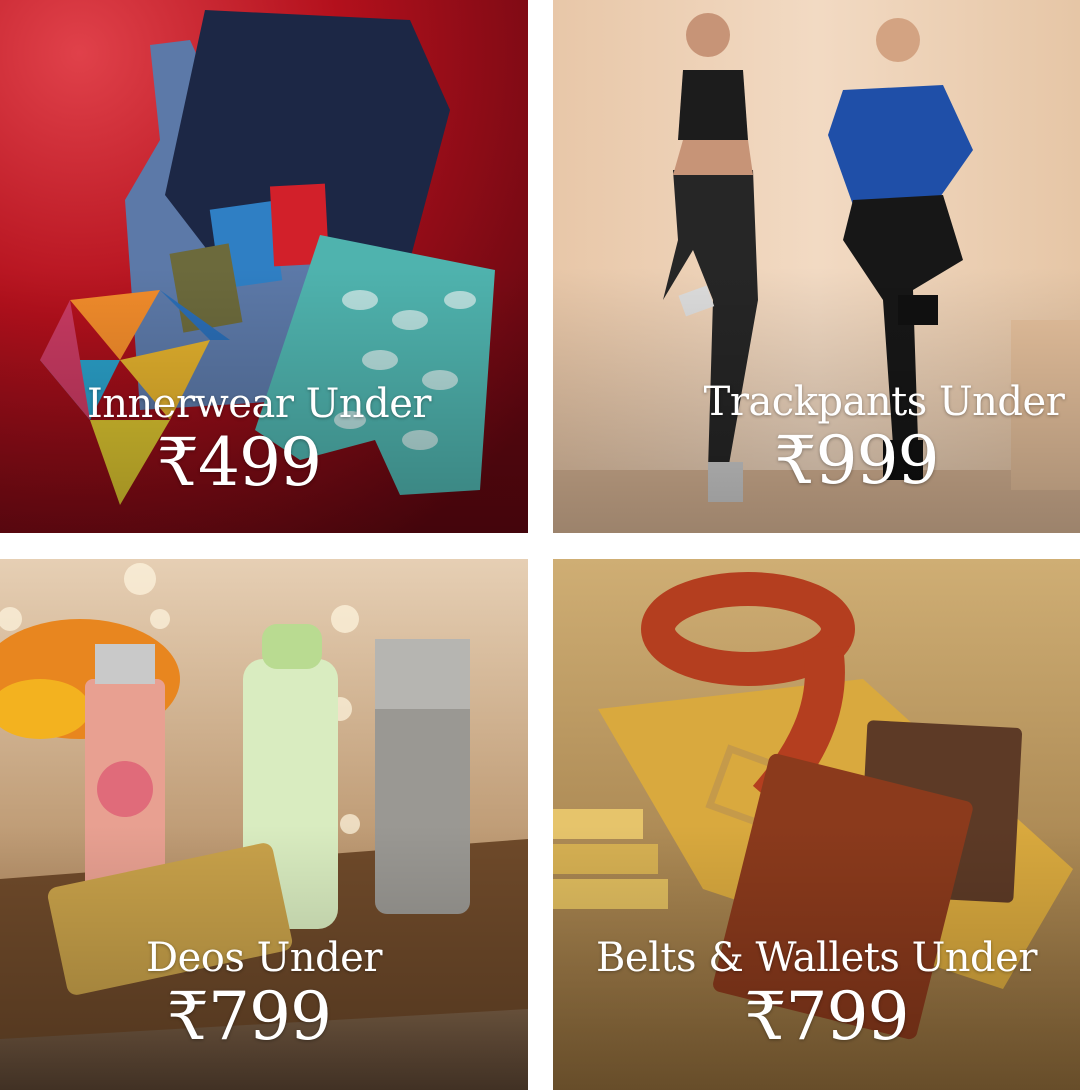 This screenshot has height=1090, width=1080. What do you see at coordinates (239, 462) in the screenshot?
I see `tile-price: ₹499` at bounding box center [239, 462].